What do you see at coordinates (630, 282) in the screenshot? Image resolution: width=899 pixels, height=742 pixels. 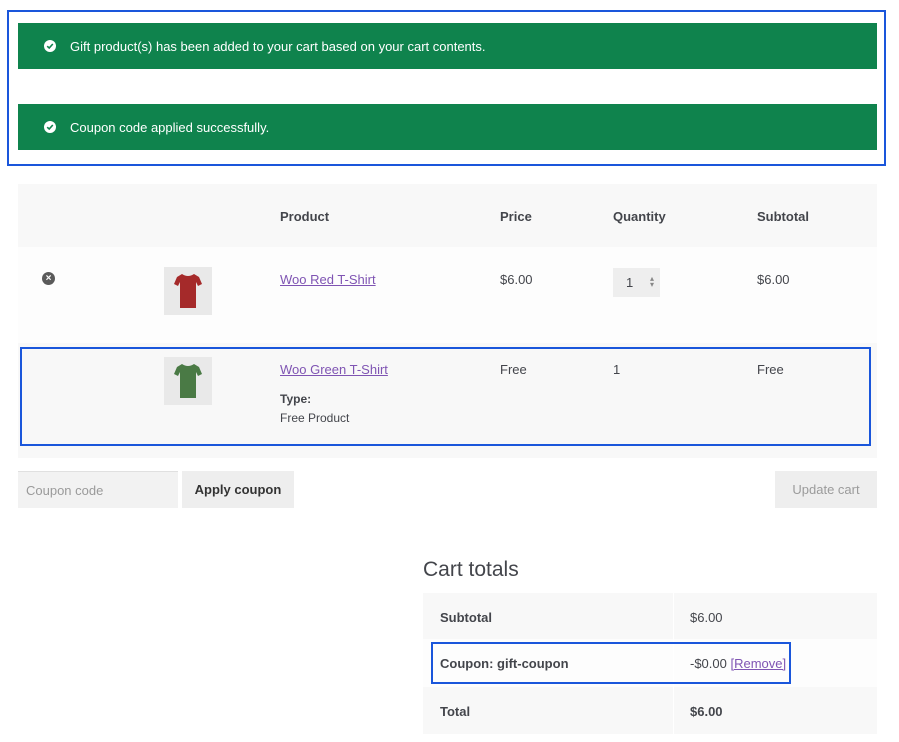 I see `quantity-value: 1` at bounding box center [630, 282].